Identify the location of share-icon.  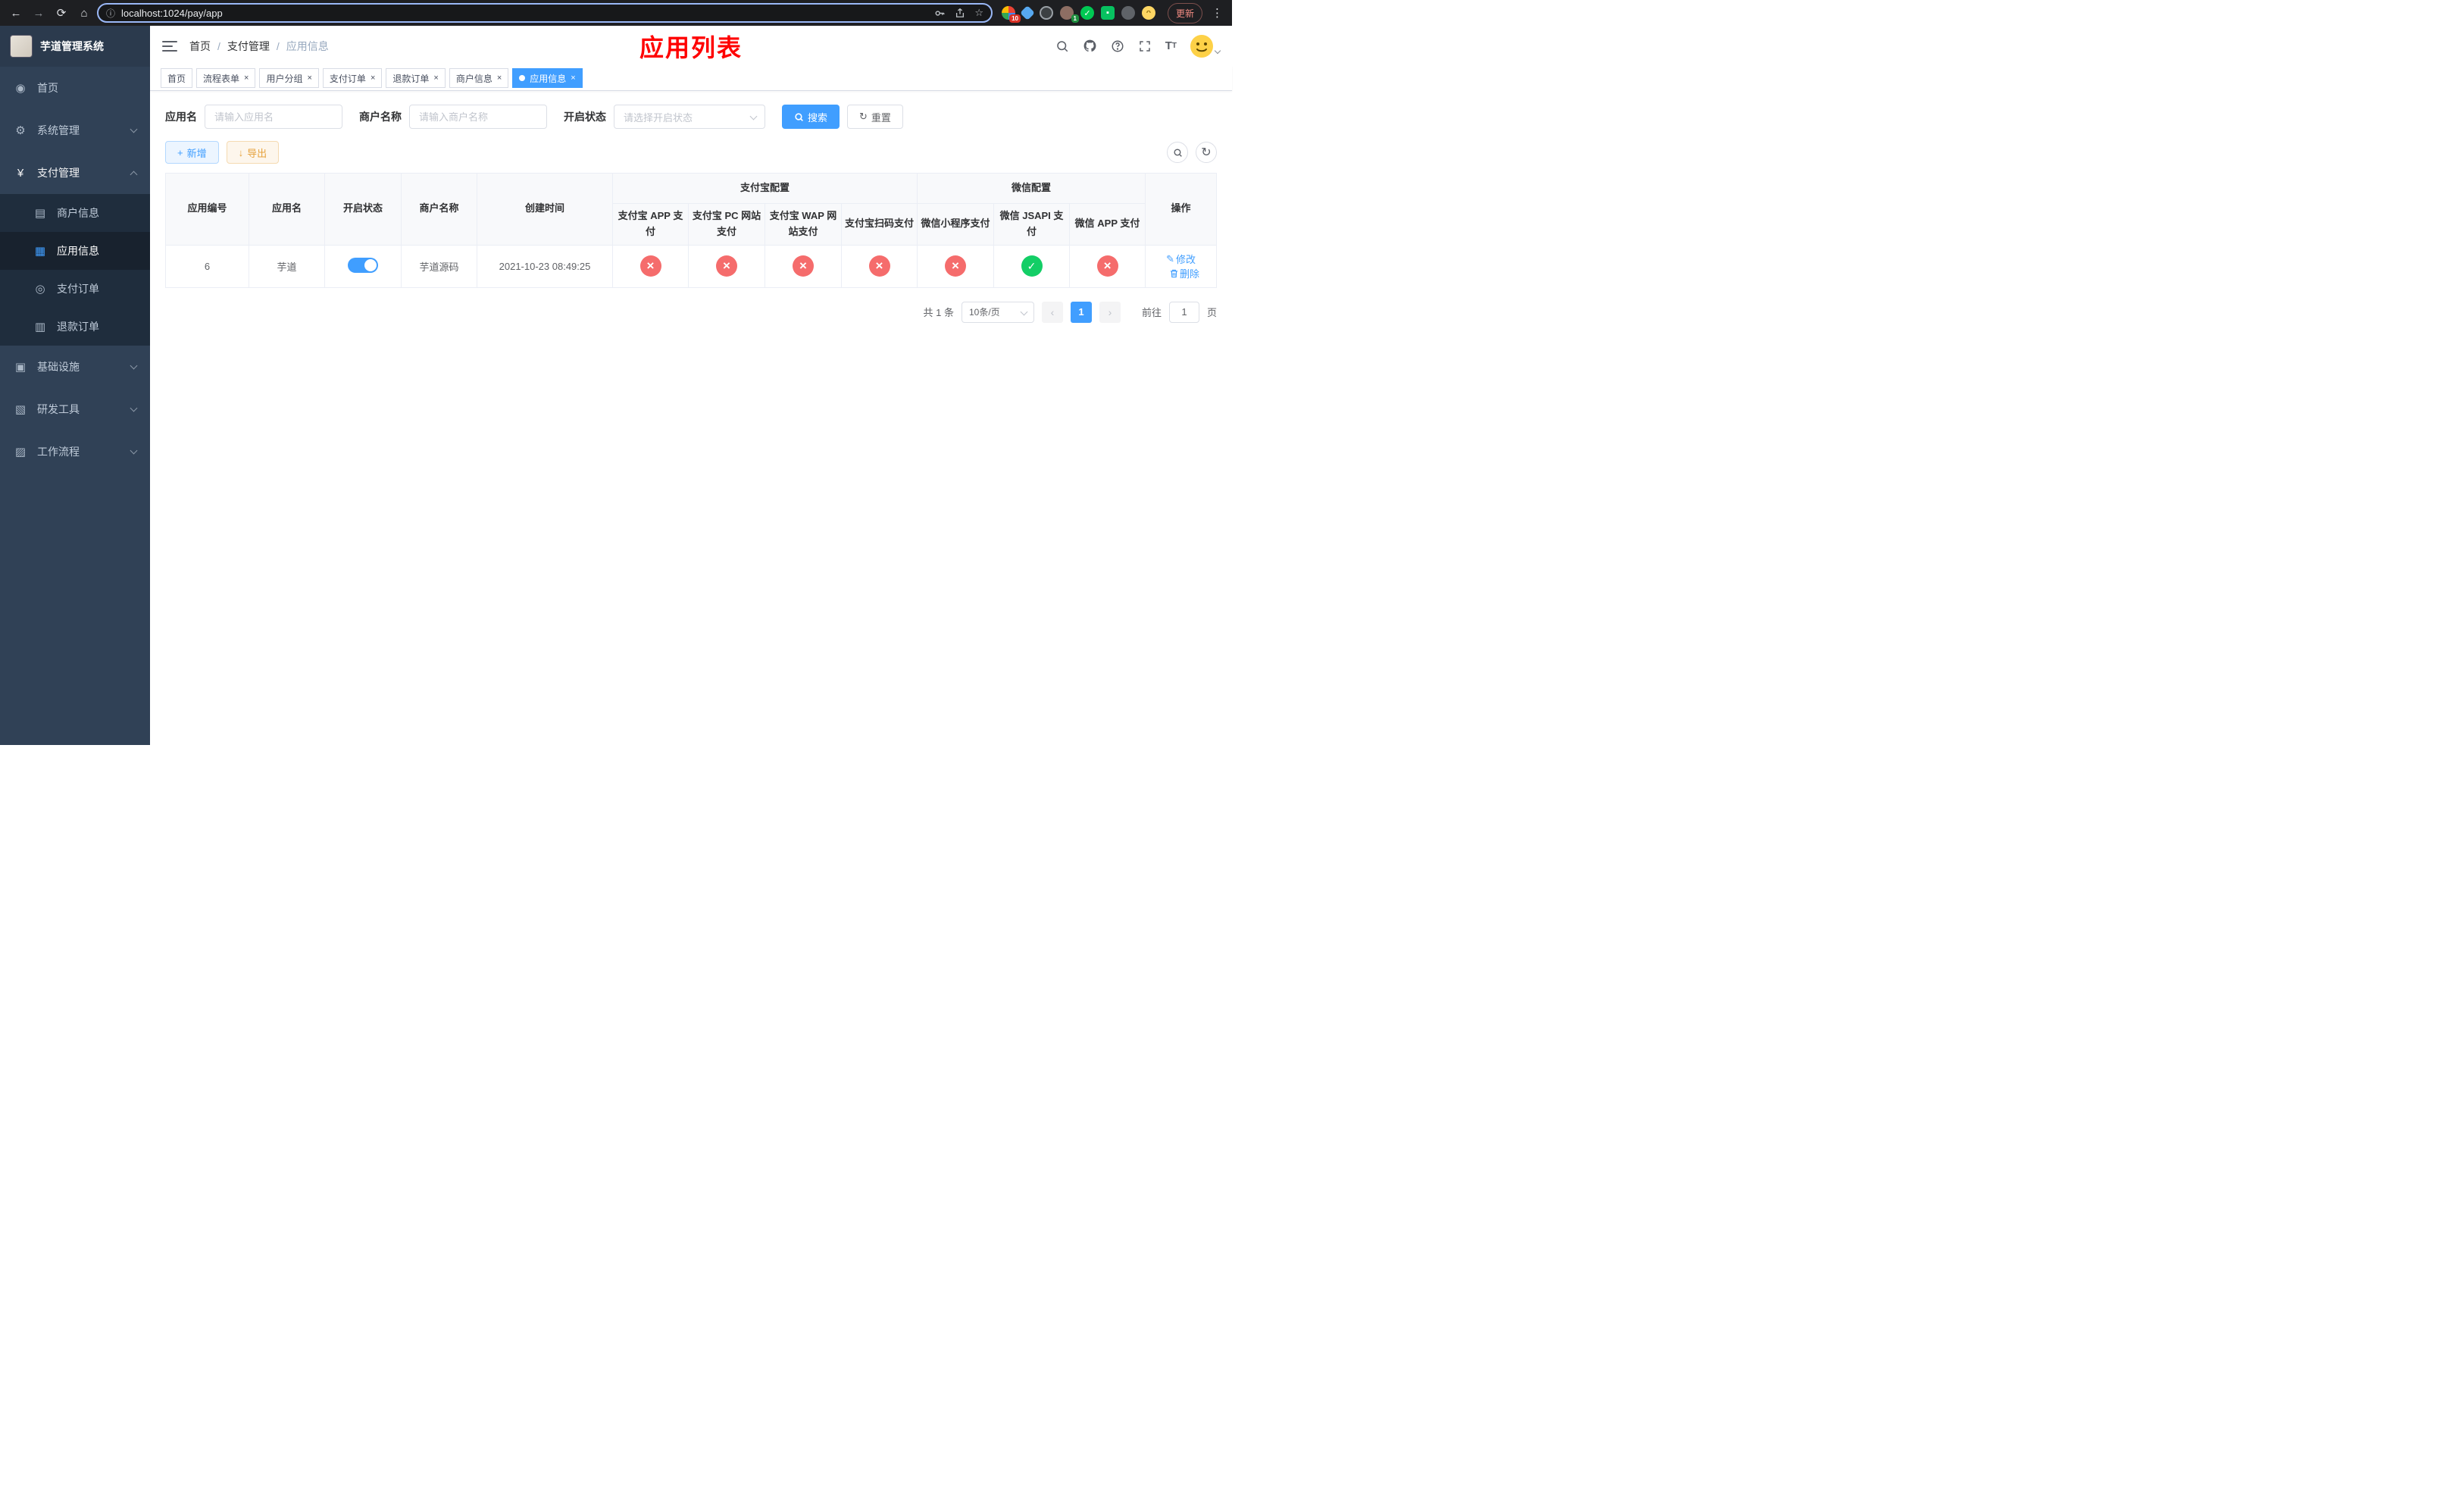
(960, 13).